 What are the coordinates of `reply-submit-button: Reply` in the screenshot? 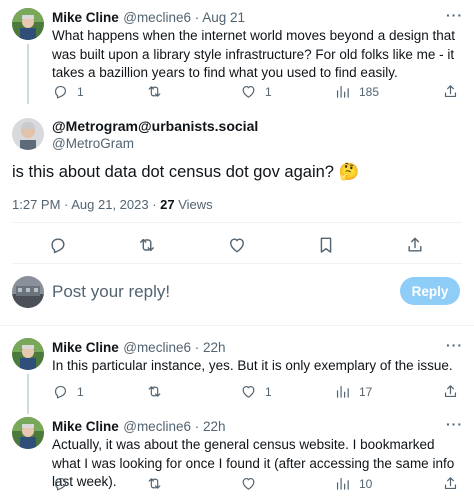 It's located at (430, 291).